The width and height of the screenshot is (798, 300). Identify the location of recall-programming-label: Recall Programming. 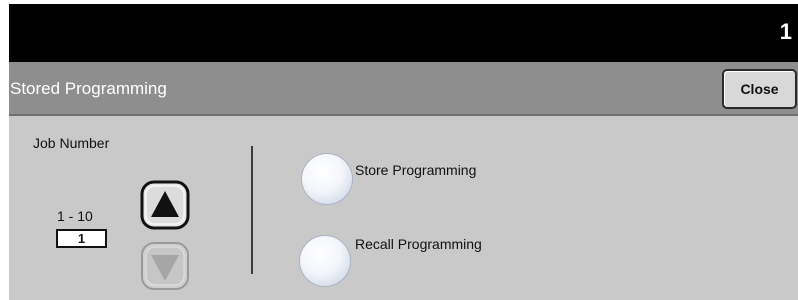
(418, 244).